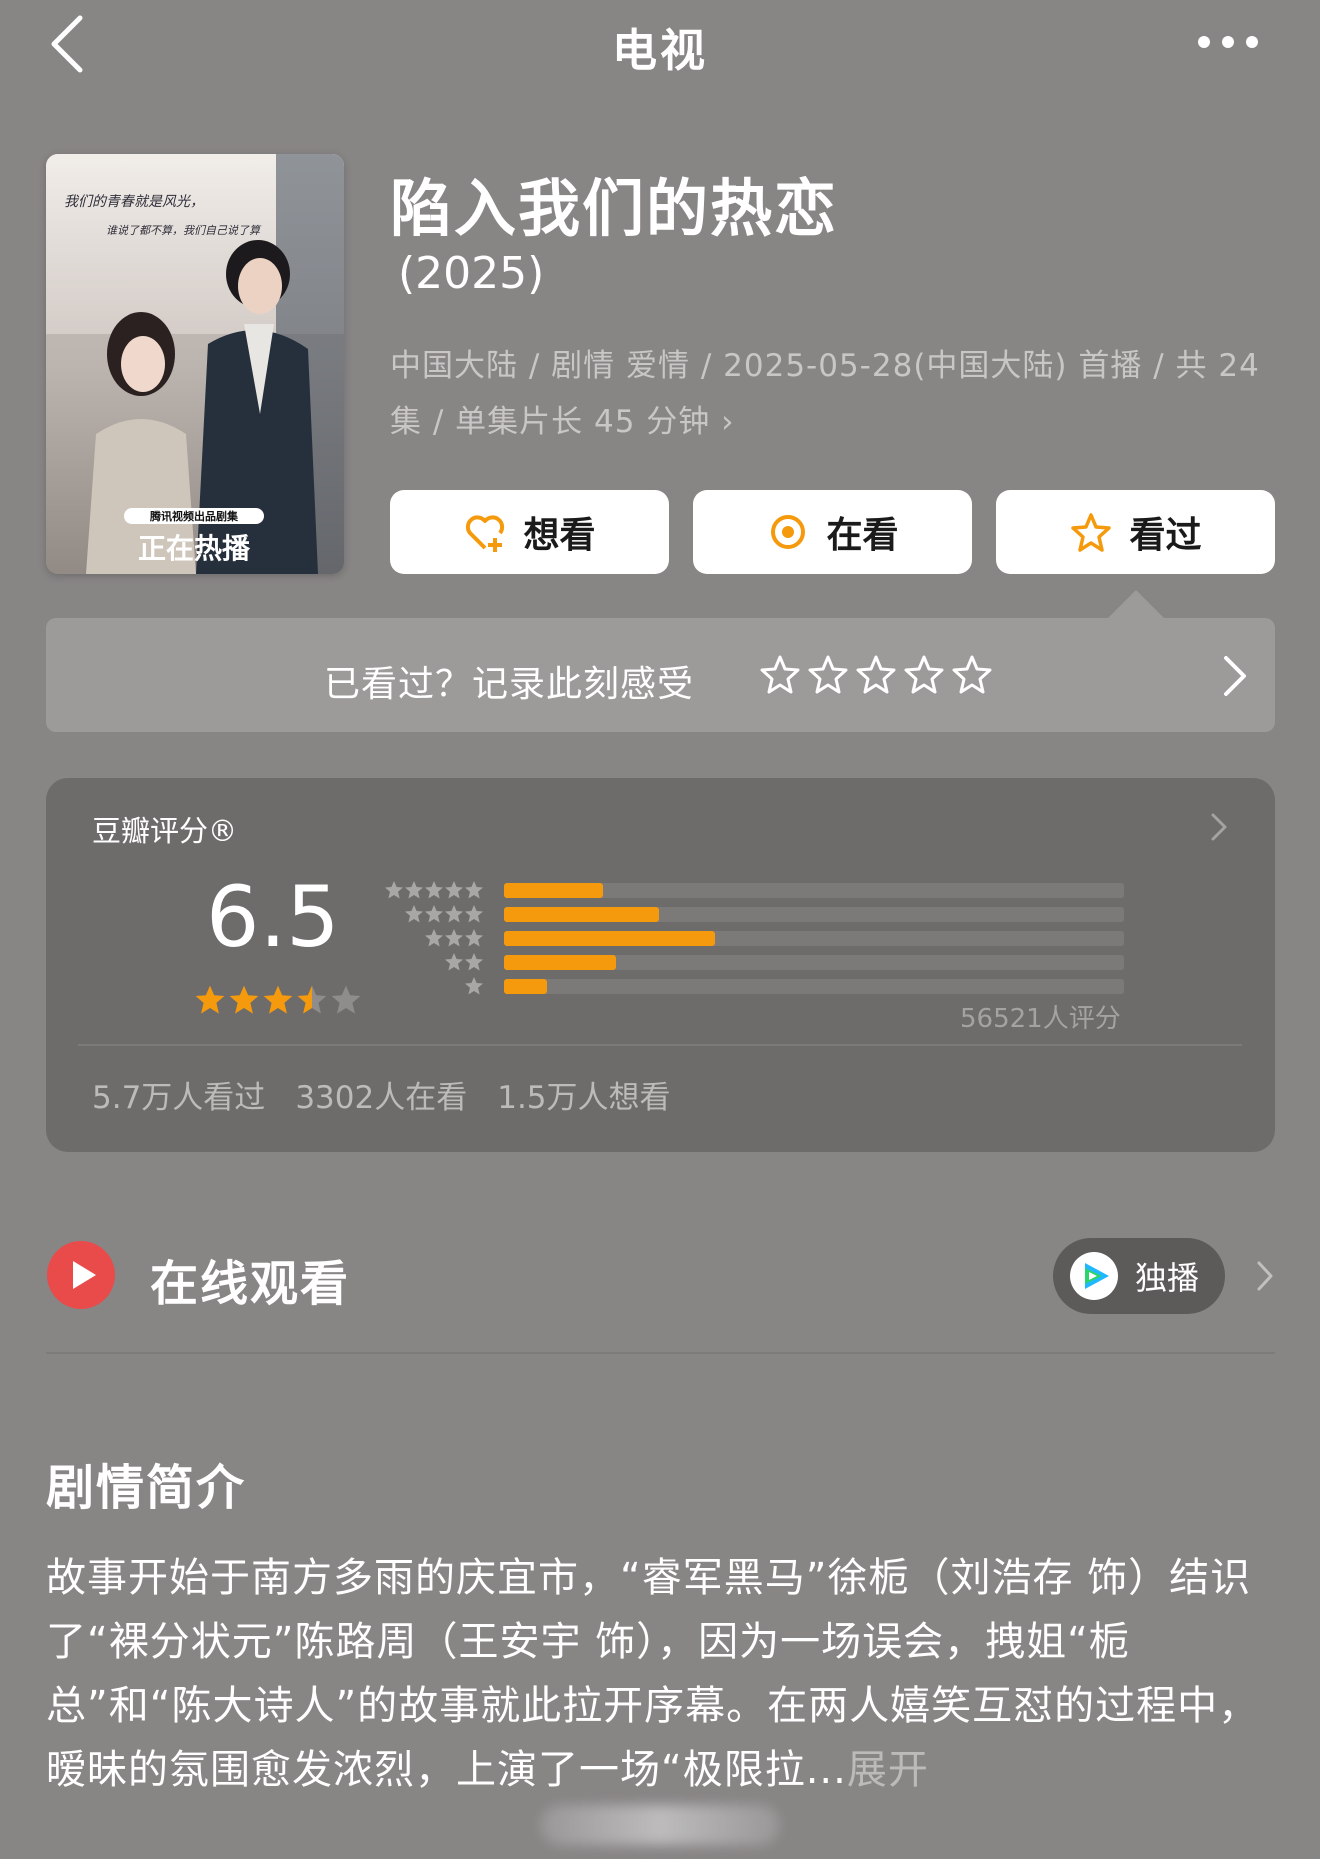  I want to click on target-icon, so click(788, 532).